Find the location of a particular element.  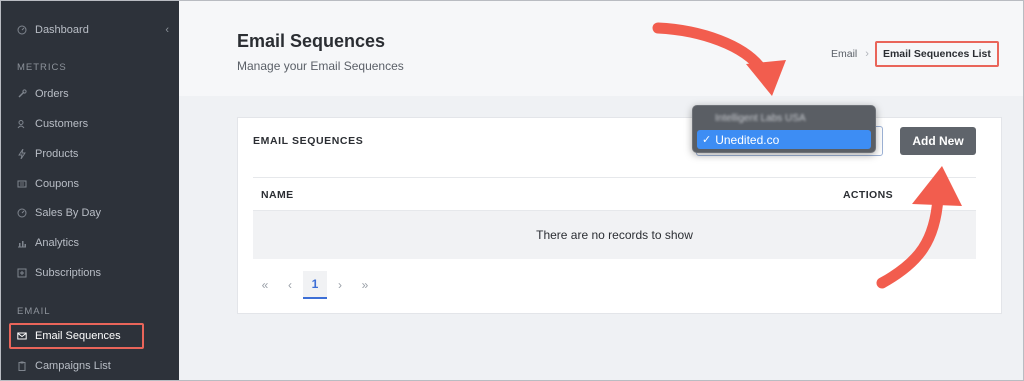

annotation-arrow-top is located at coordinates (719, 59).